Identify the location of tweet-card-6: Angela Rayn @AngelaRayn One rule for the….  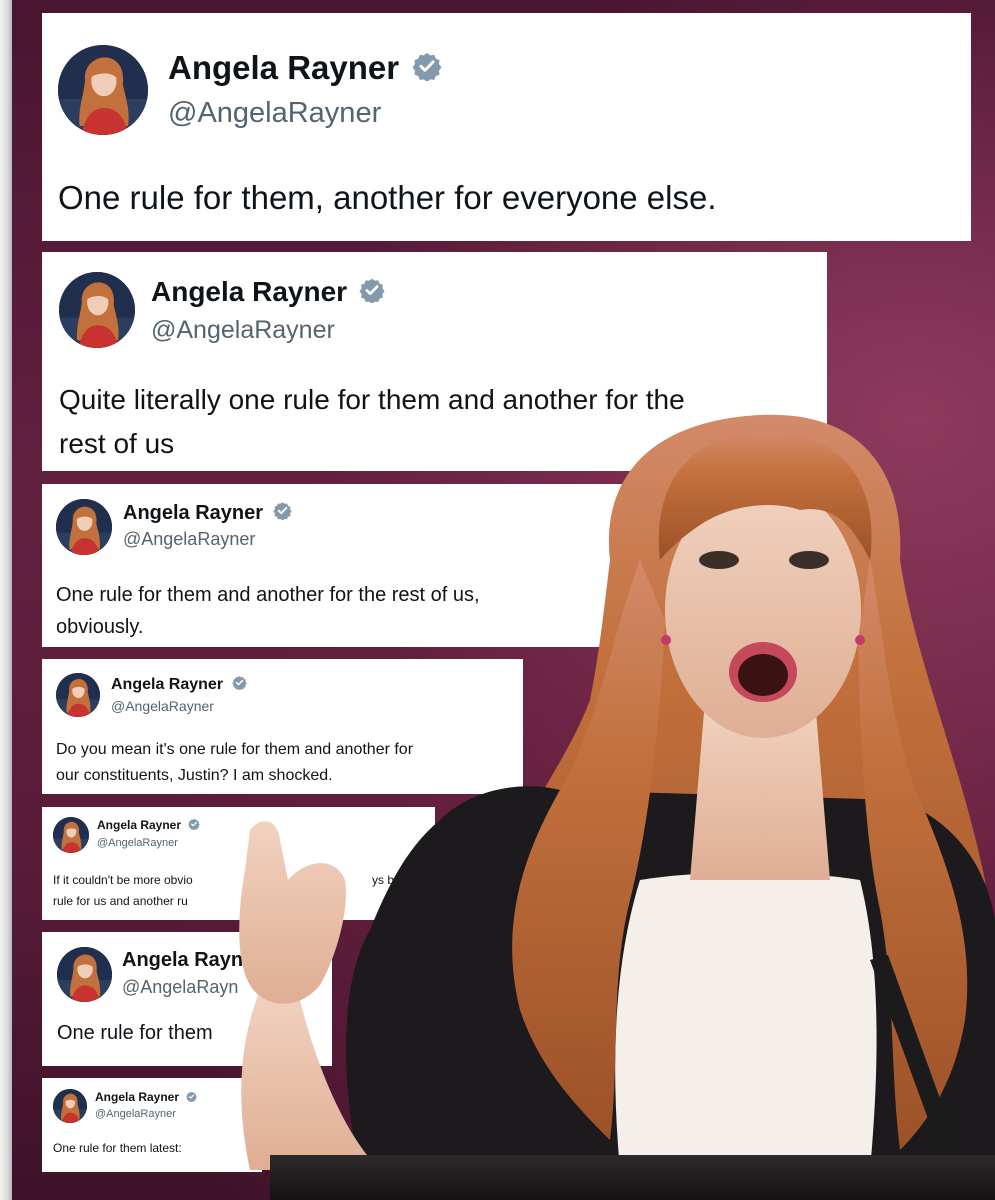
(187, 999).